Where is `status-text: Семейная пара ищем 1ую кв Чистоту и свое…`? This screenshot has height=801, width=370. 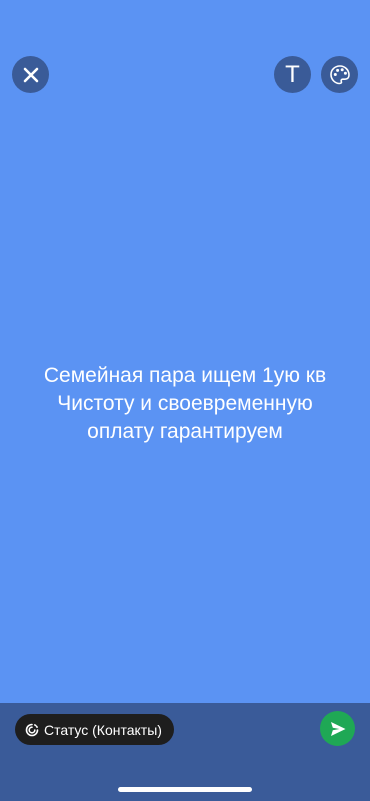
status-text: Семейная пара ищем 1ую кв Чистоту и свое… is located at coordinates (185, 404).